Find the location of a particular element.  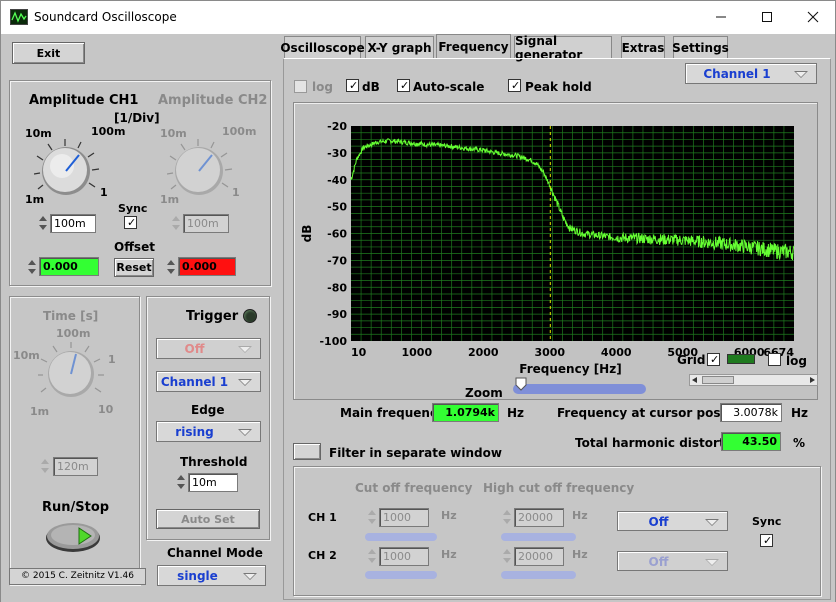

offset-ch2-spinner is located at coordinates (171, 267).